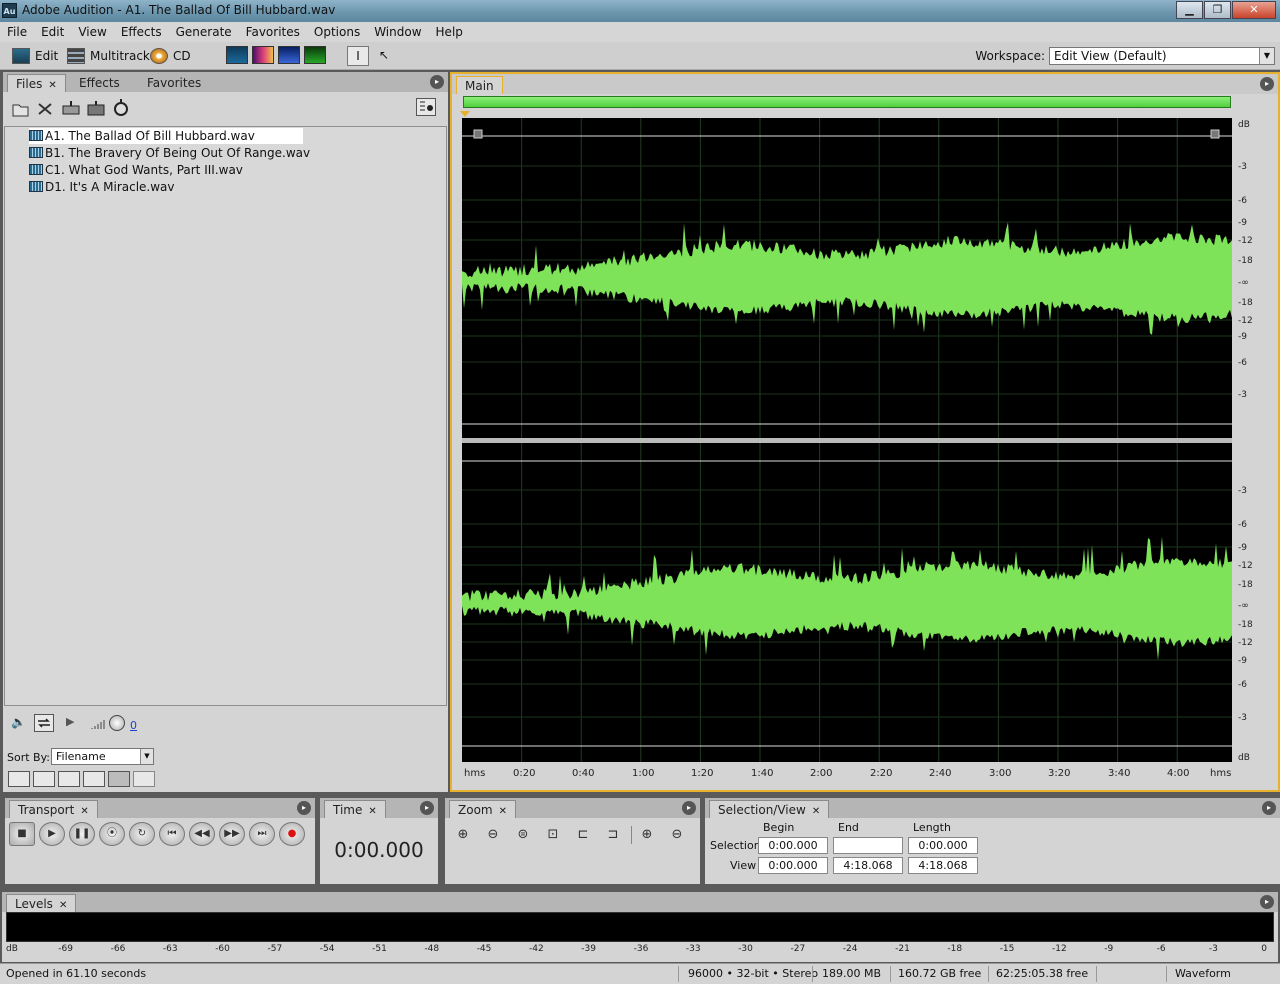 The width and height of the screenshot is (1280, 984). What do you see at coordinates (793, 865) in the screenshot?
I see `view-begin-field: 0:00.000` at bounding box center [793, 865].